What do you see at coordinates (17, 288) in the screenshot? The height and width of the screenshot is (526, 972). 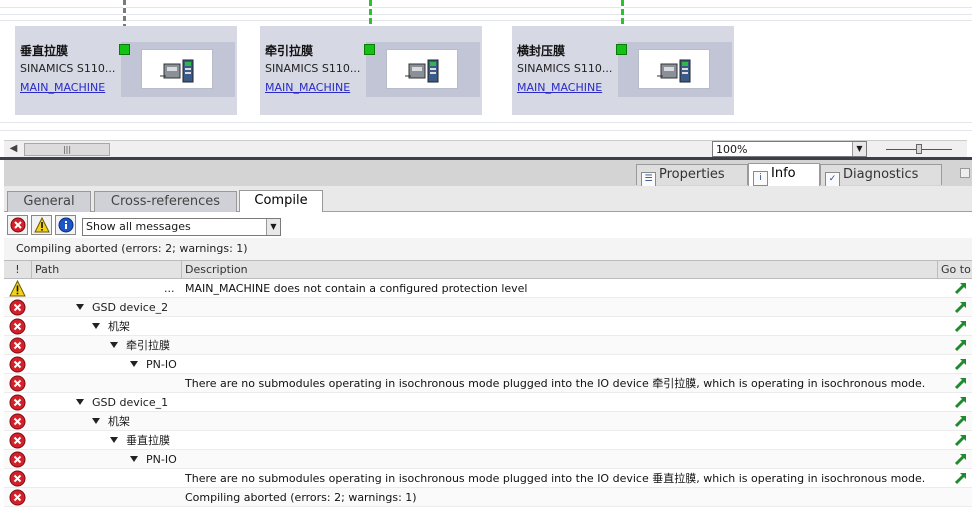 I see `warning-icon` at bounding box center [17, 288].